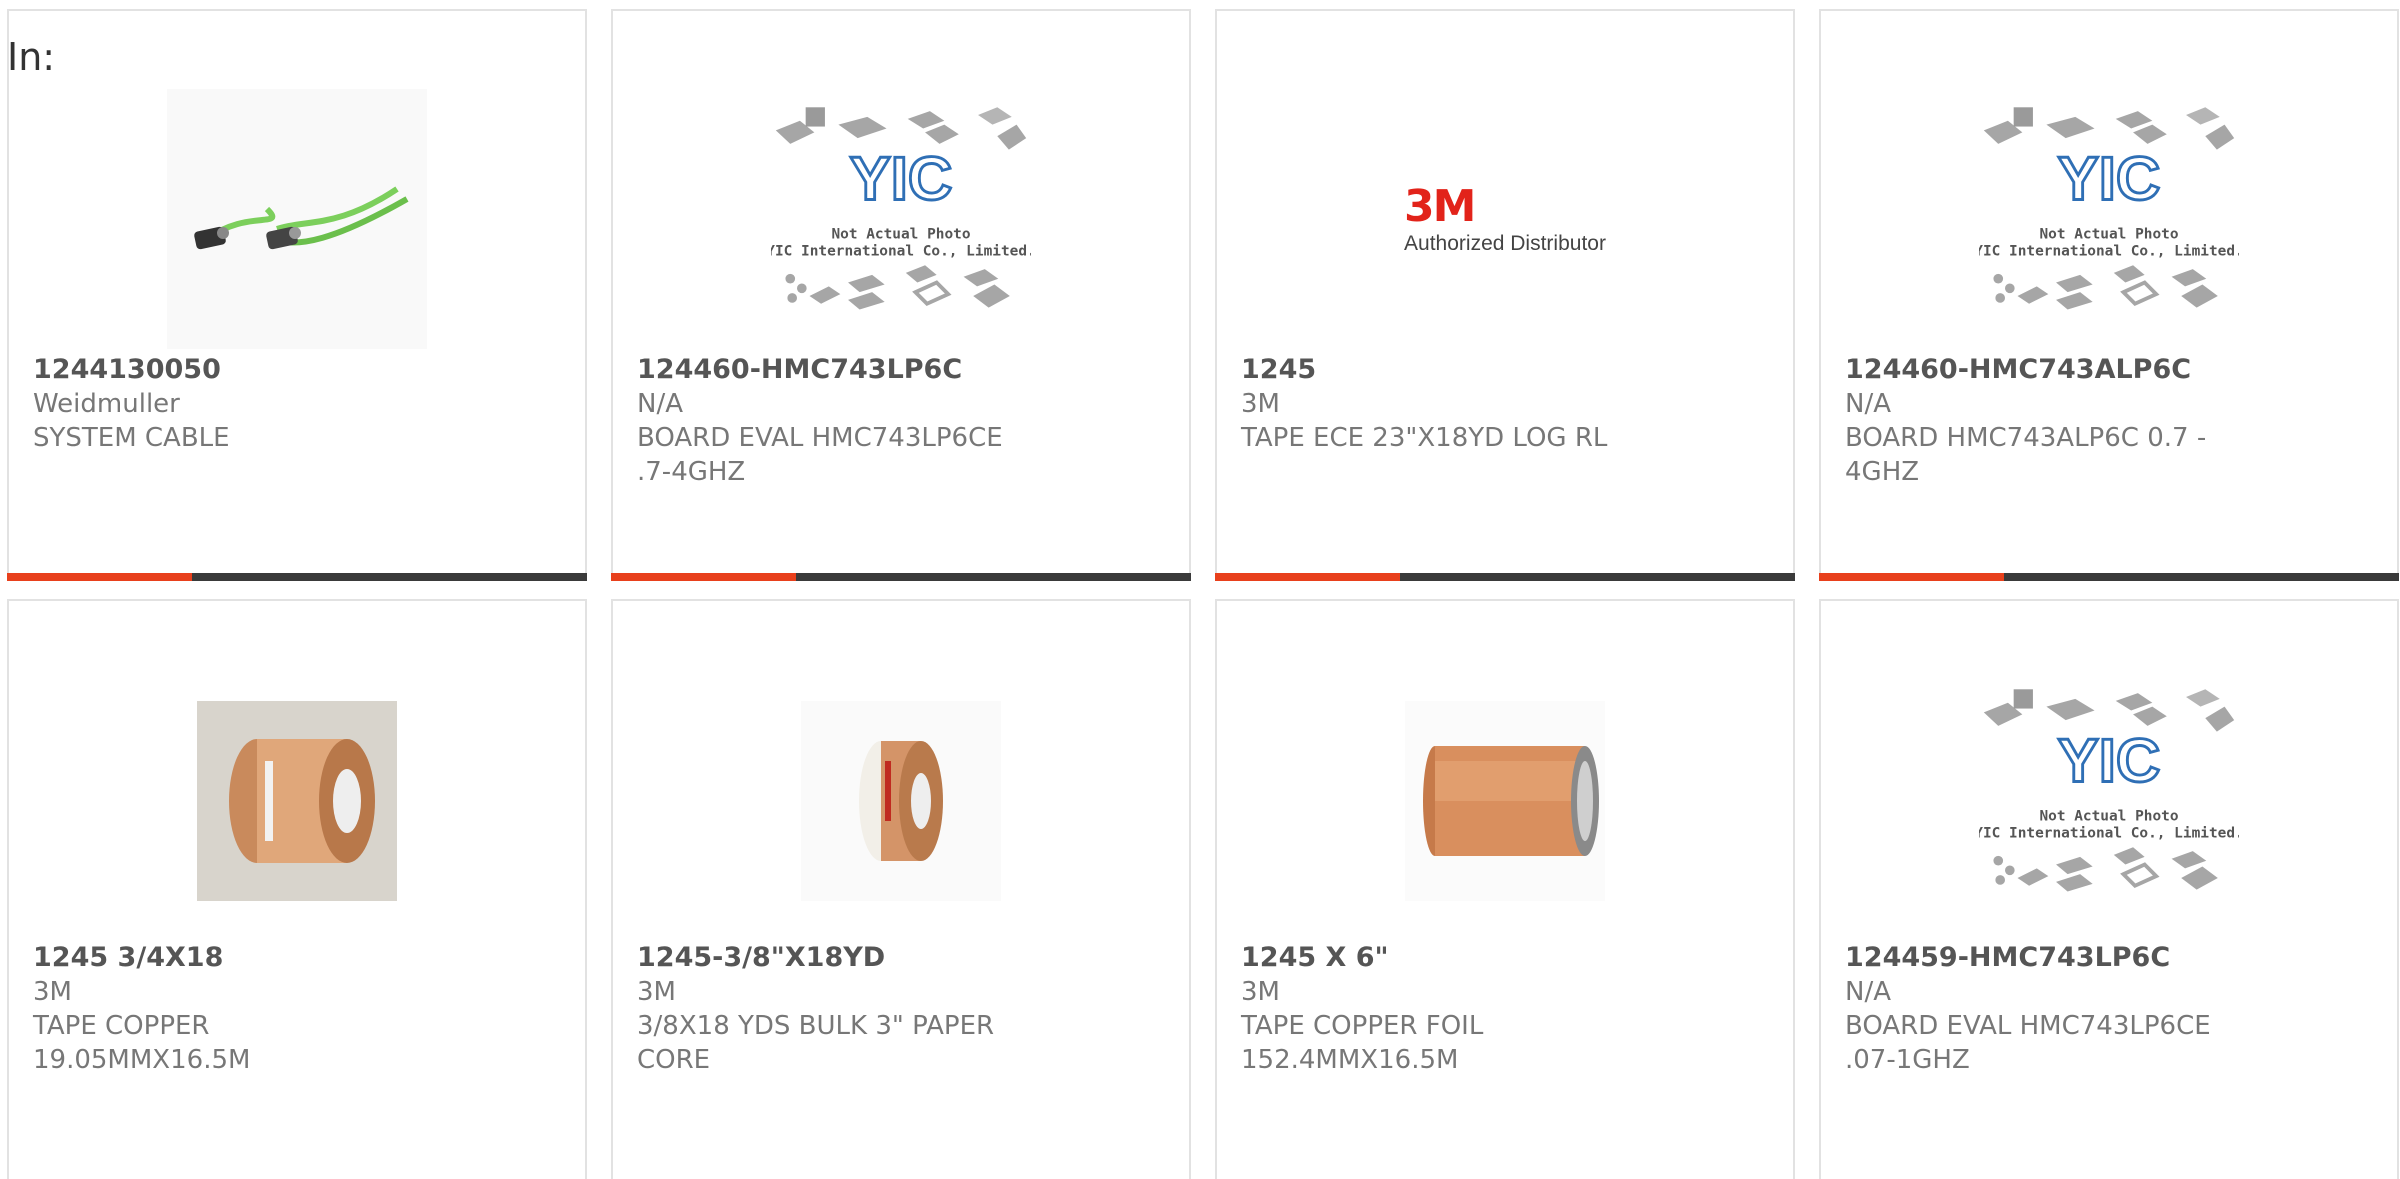 This screenshot has height=1179, width=2400. What do you see at coordinates (1505, 217) in the screenshot?
I see `3m-authorized-logo: 3M Authorized Distributor` at bounding box center [1505, 217].